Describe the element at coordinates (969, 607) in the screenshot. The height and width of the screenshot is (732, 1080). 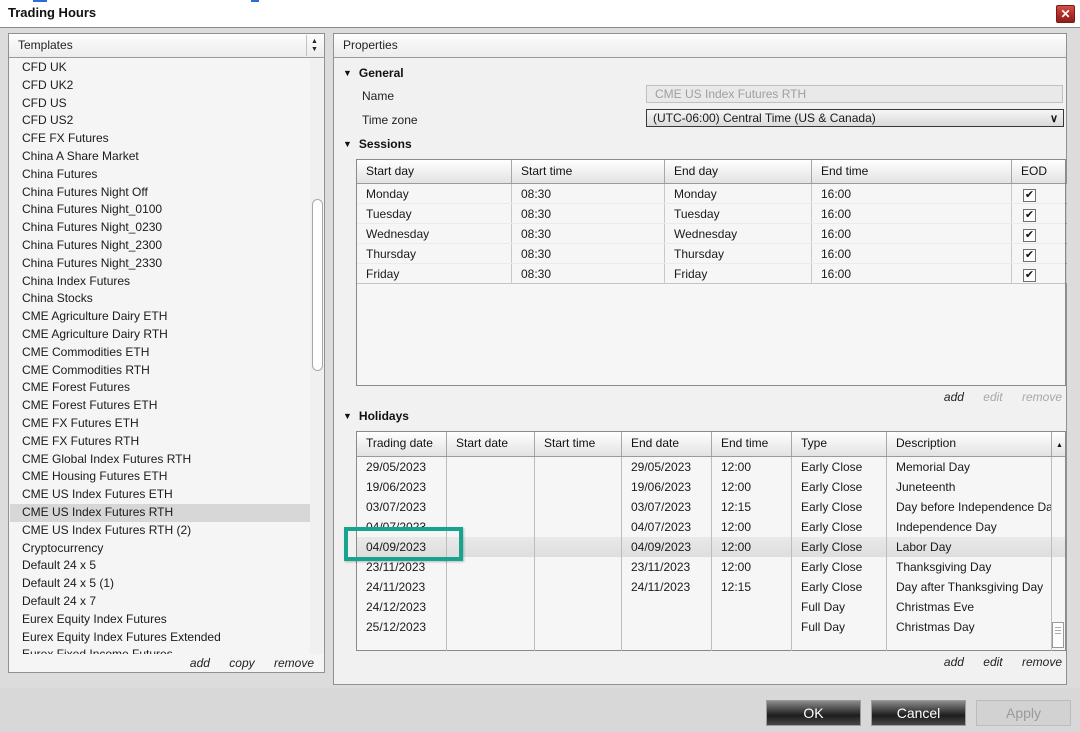
I see `holiday-description: Christmas Eve` at that location.